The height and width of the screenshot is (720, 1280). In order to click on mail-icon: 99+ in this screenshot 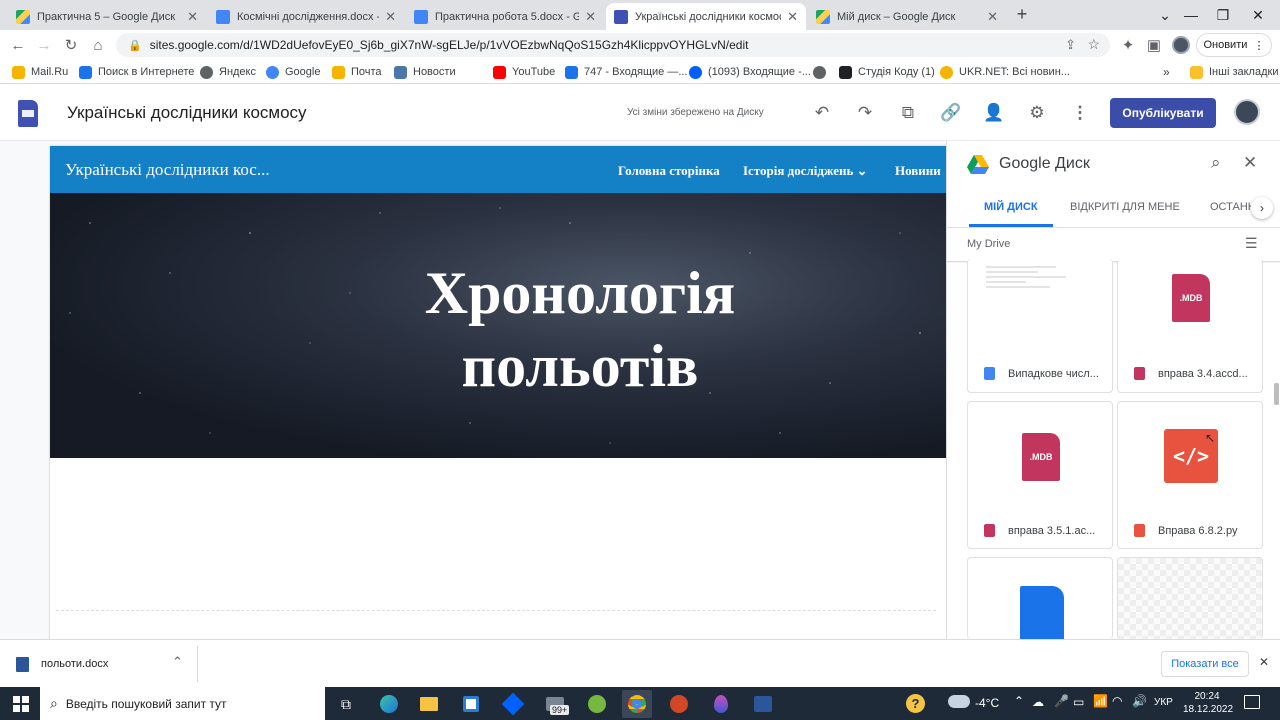, I will do `click(555, 704)`.